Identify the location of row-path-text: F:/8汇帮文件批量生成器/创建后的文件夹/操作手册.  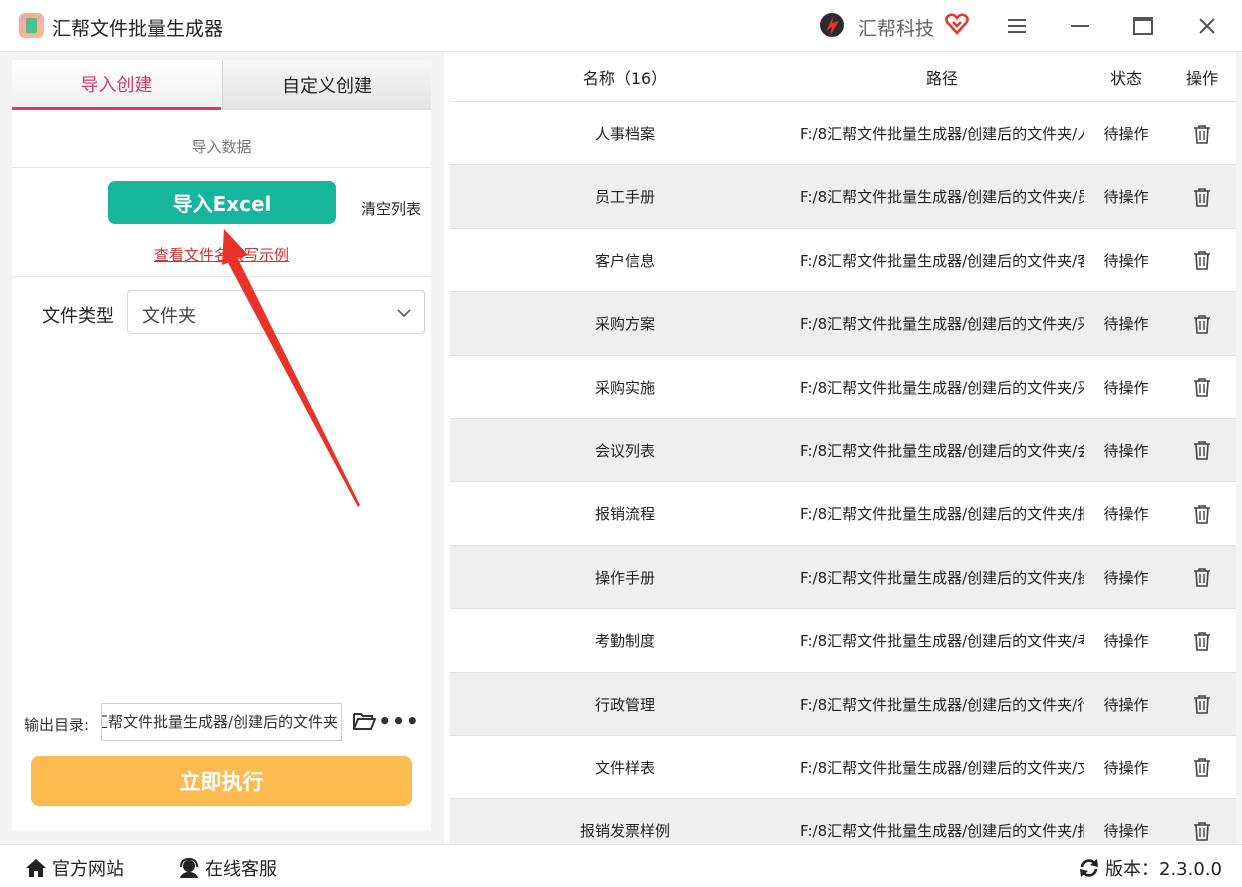
(942, 577).